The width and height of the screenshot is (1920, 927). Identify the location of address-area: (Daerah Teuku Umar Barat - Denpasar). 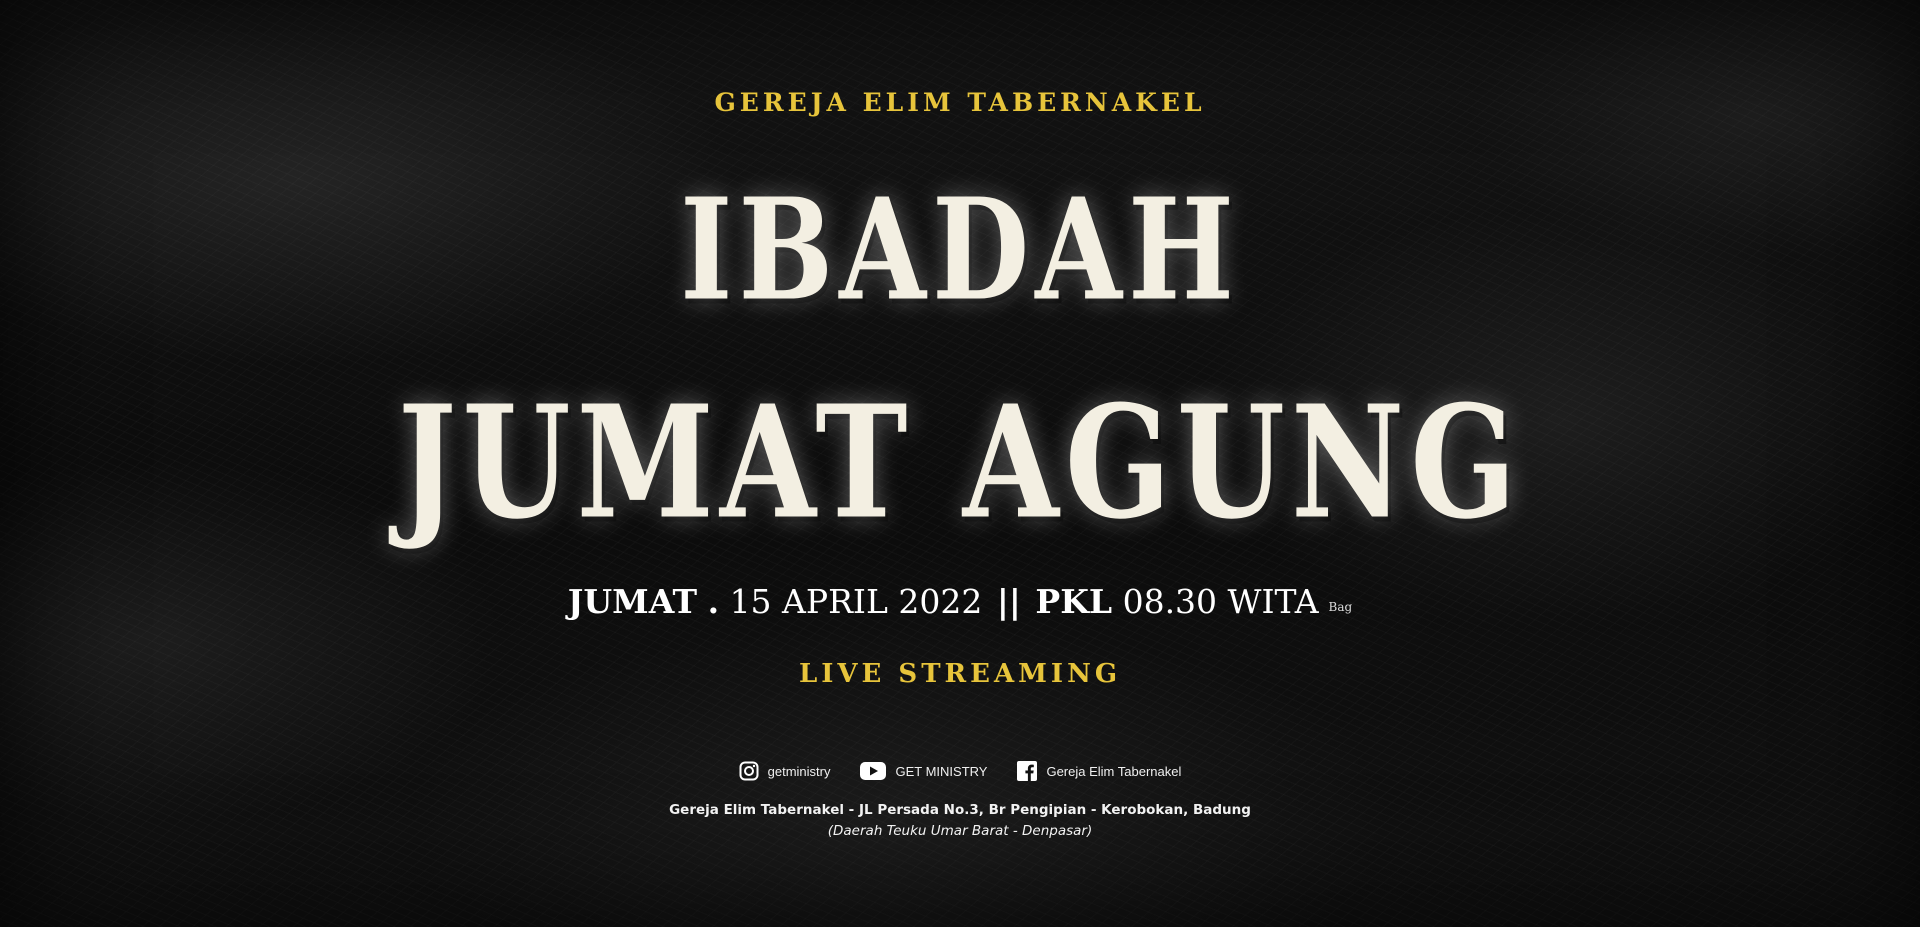
(960, 831).